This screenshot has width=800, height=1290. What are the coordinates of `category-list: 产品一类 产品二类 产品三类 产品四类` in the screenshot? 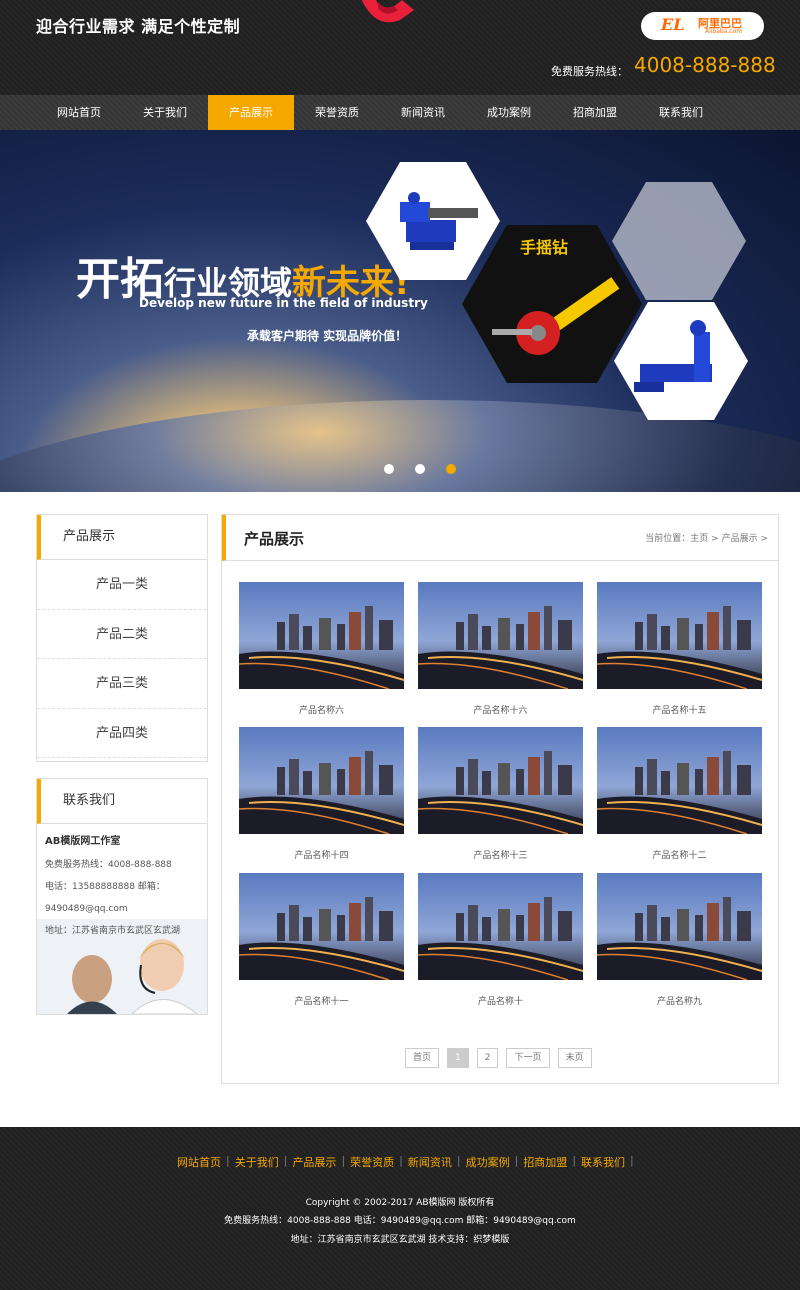 It's located at (122, 659).